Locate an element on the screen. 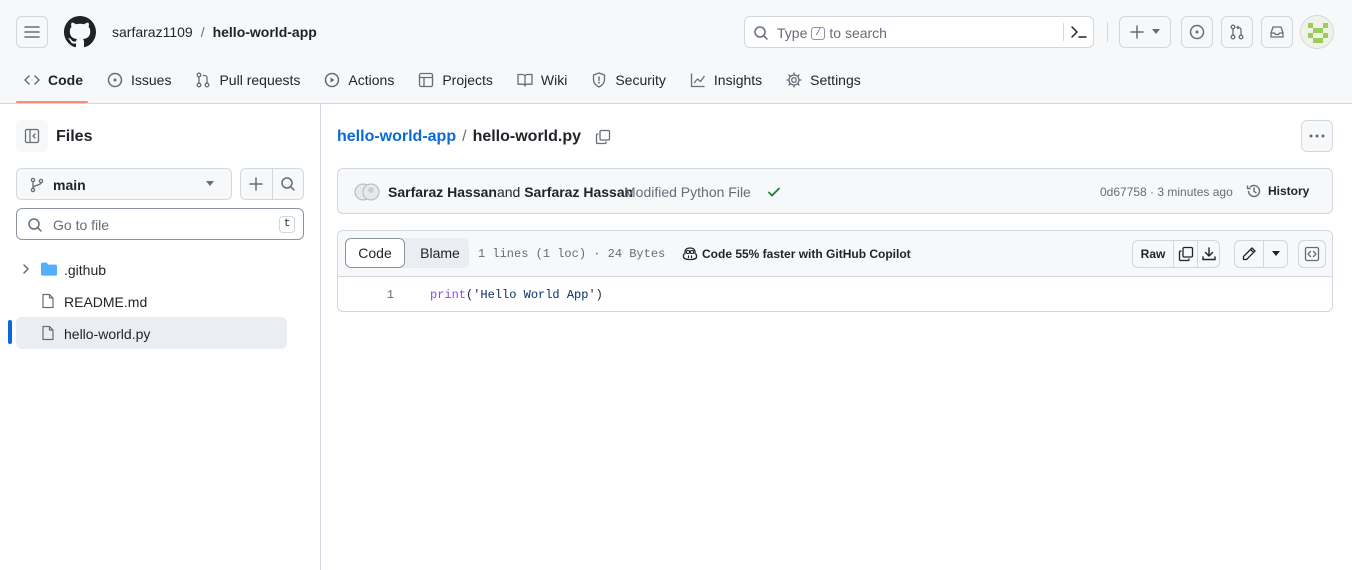  search-divider is located at coordinates (1063, 32).